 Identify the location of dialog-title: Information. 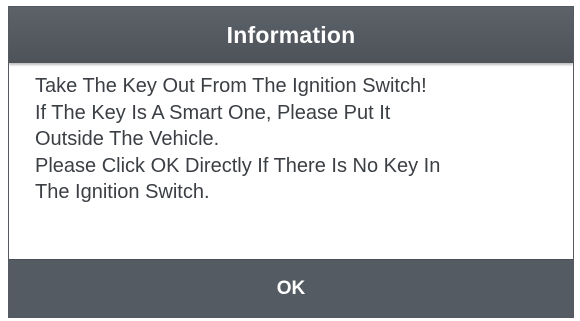
(291, 34).